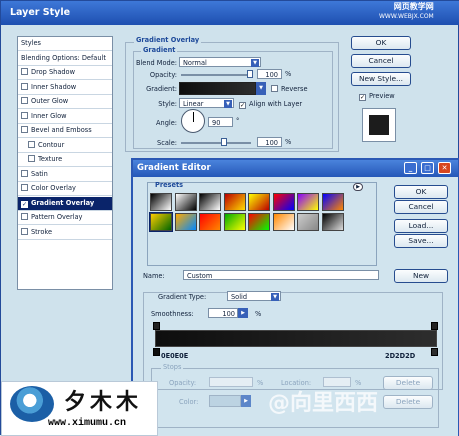 This screenshot has height=436, width=459. I want to click on gradient-type-select: Solid ▼, so click(254, 296).